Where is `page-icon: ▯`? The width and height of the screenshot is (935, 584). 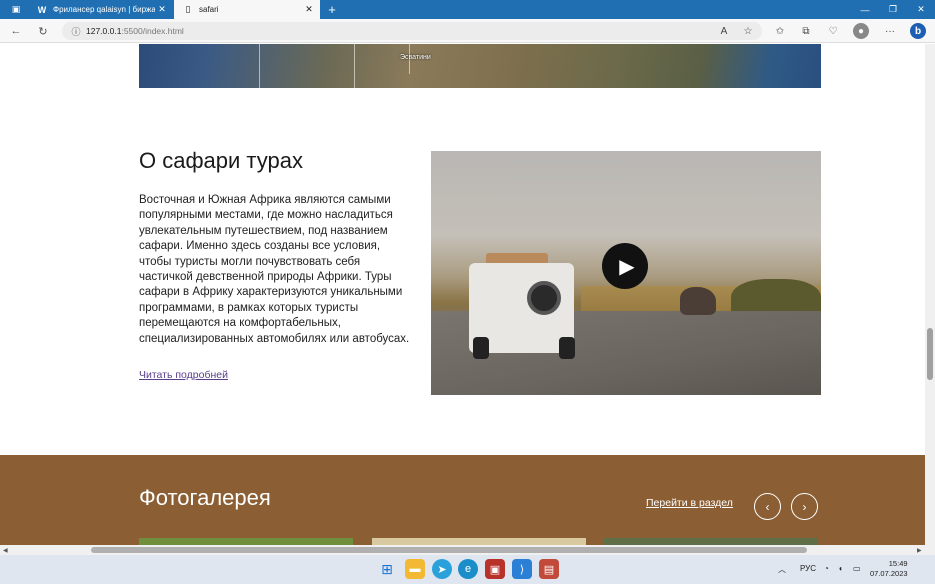 page-icon: ▯ is located at coordinates (188, 9).